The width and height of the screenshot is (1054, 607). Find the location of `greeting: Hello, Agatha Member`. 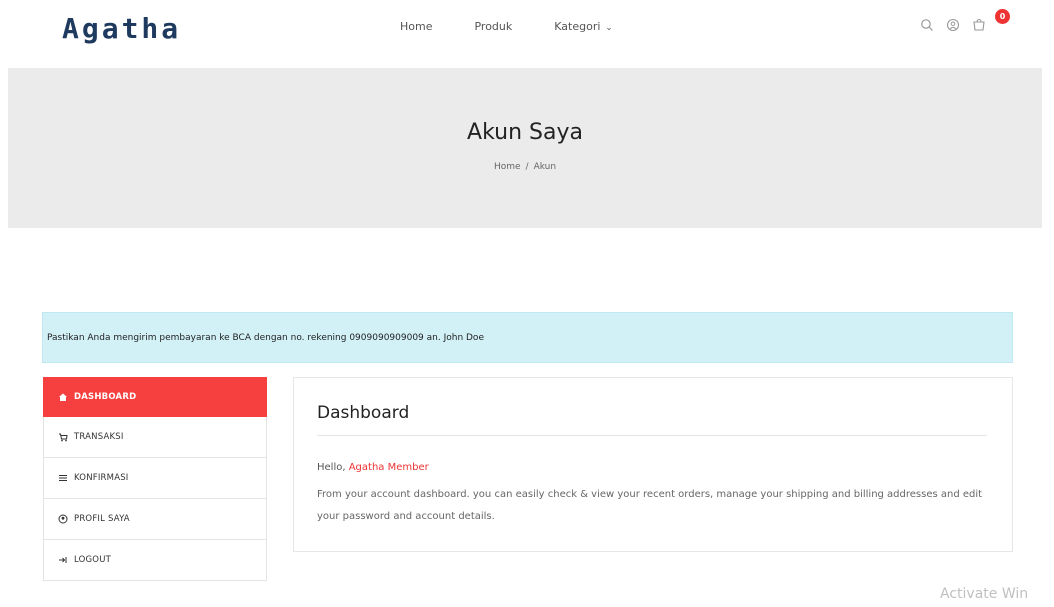

greeting: Hello, Agatha Member is located at coordinates (373, 467).